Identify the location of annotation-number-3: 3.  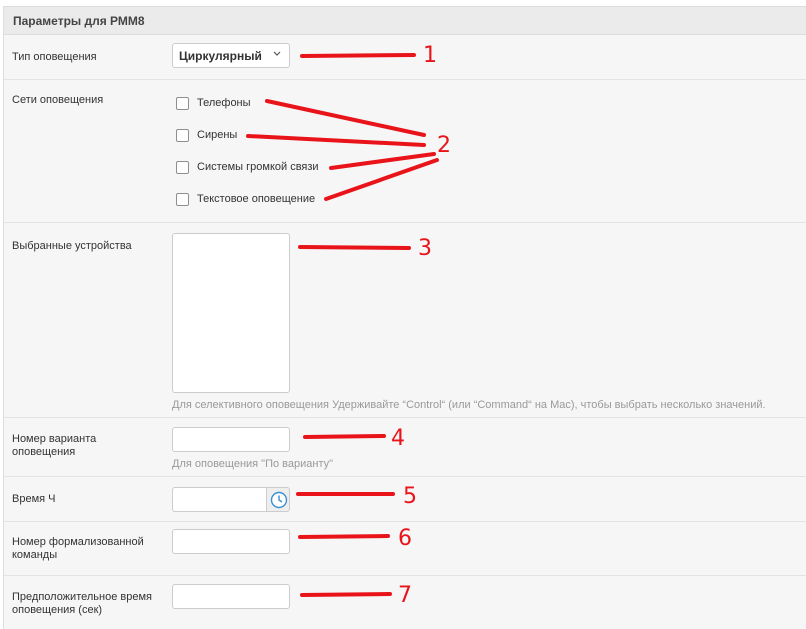
(425, 248).